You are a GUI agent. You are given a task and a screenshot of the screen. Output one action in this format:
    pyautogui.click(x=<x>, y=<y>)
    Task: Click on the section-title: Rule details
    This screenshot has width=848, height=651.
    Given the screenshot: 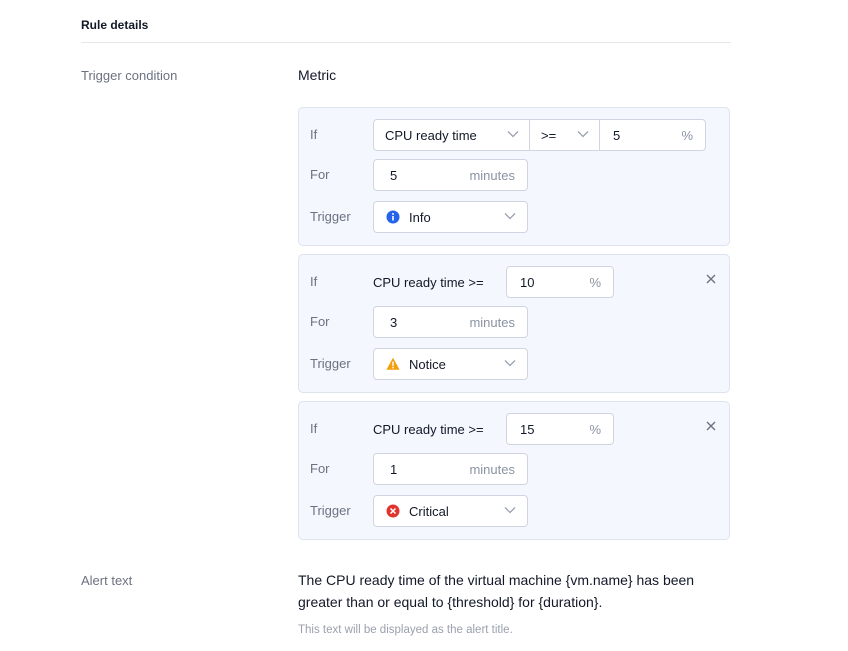 What is the action you would take?
    pyautogui.click(x=115, y=25)
    